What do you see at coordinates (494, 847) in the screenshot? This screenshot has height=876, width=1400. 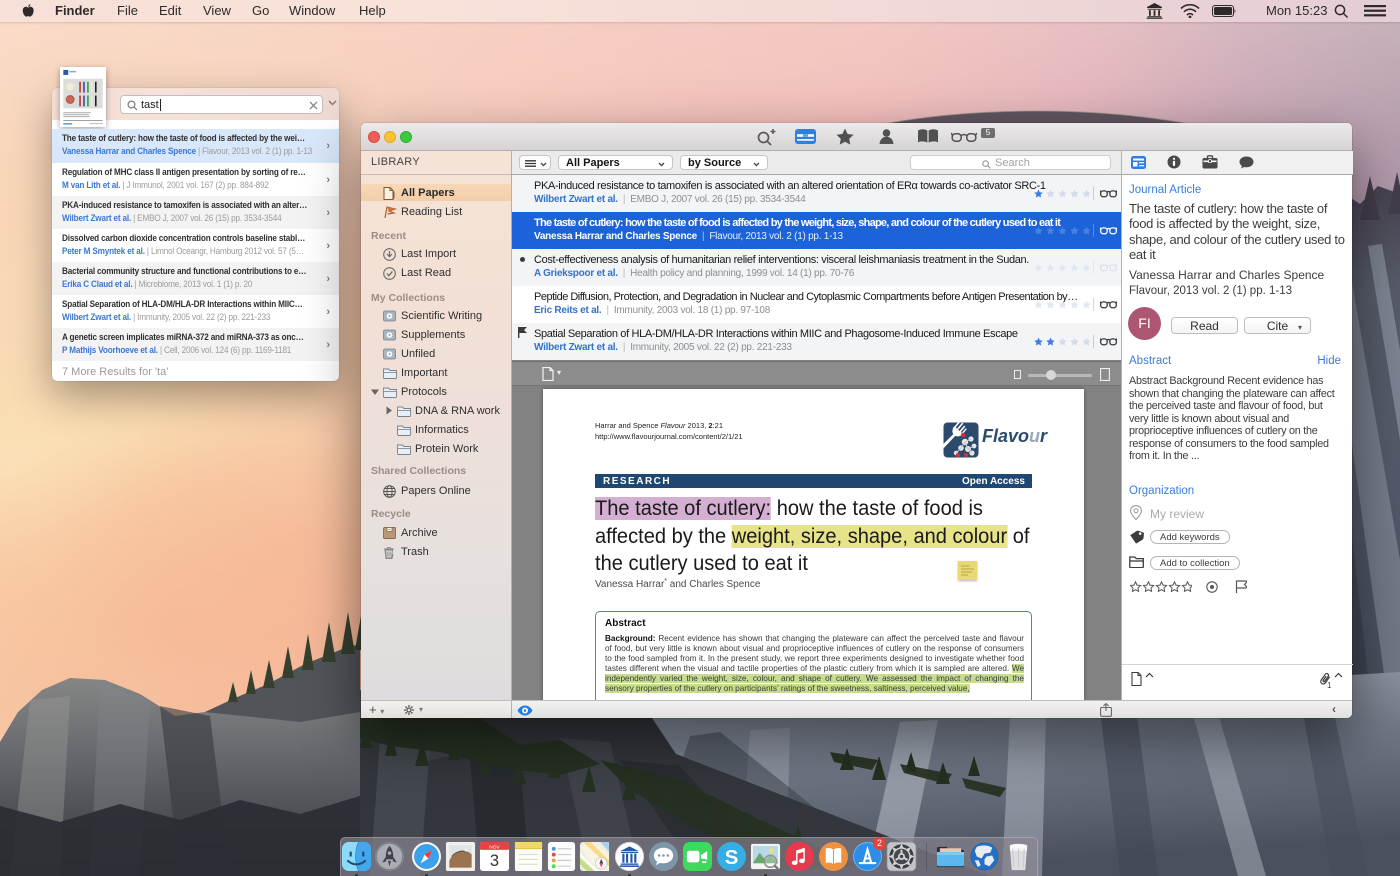 I see `svg-text: NOV` at bounding box center [494, 847].